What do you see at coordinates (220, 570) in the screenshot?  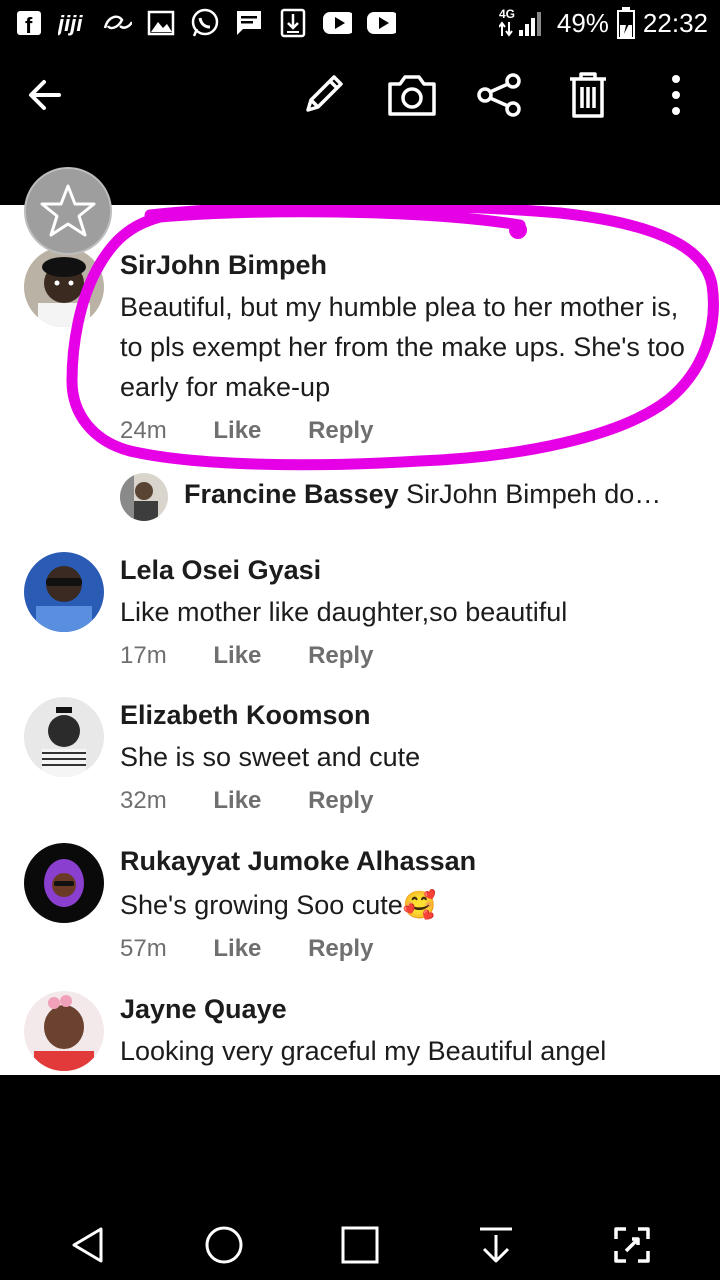 I see `comment-author: Lela Osei Gyasi` at bounding box center [220, 570].